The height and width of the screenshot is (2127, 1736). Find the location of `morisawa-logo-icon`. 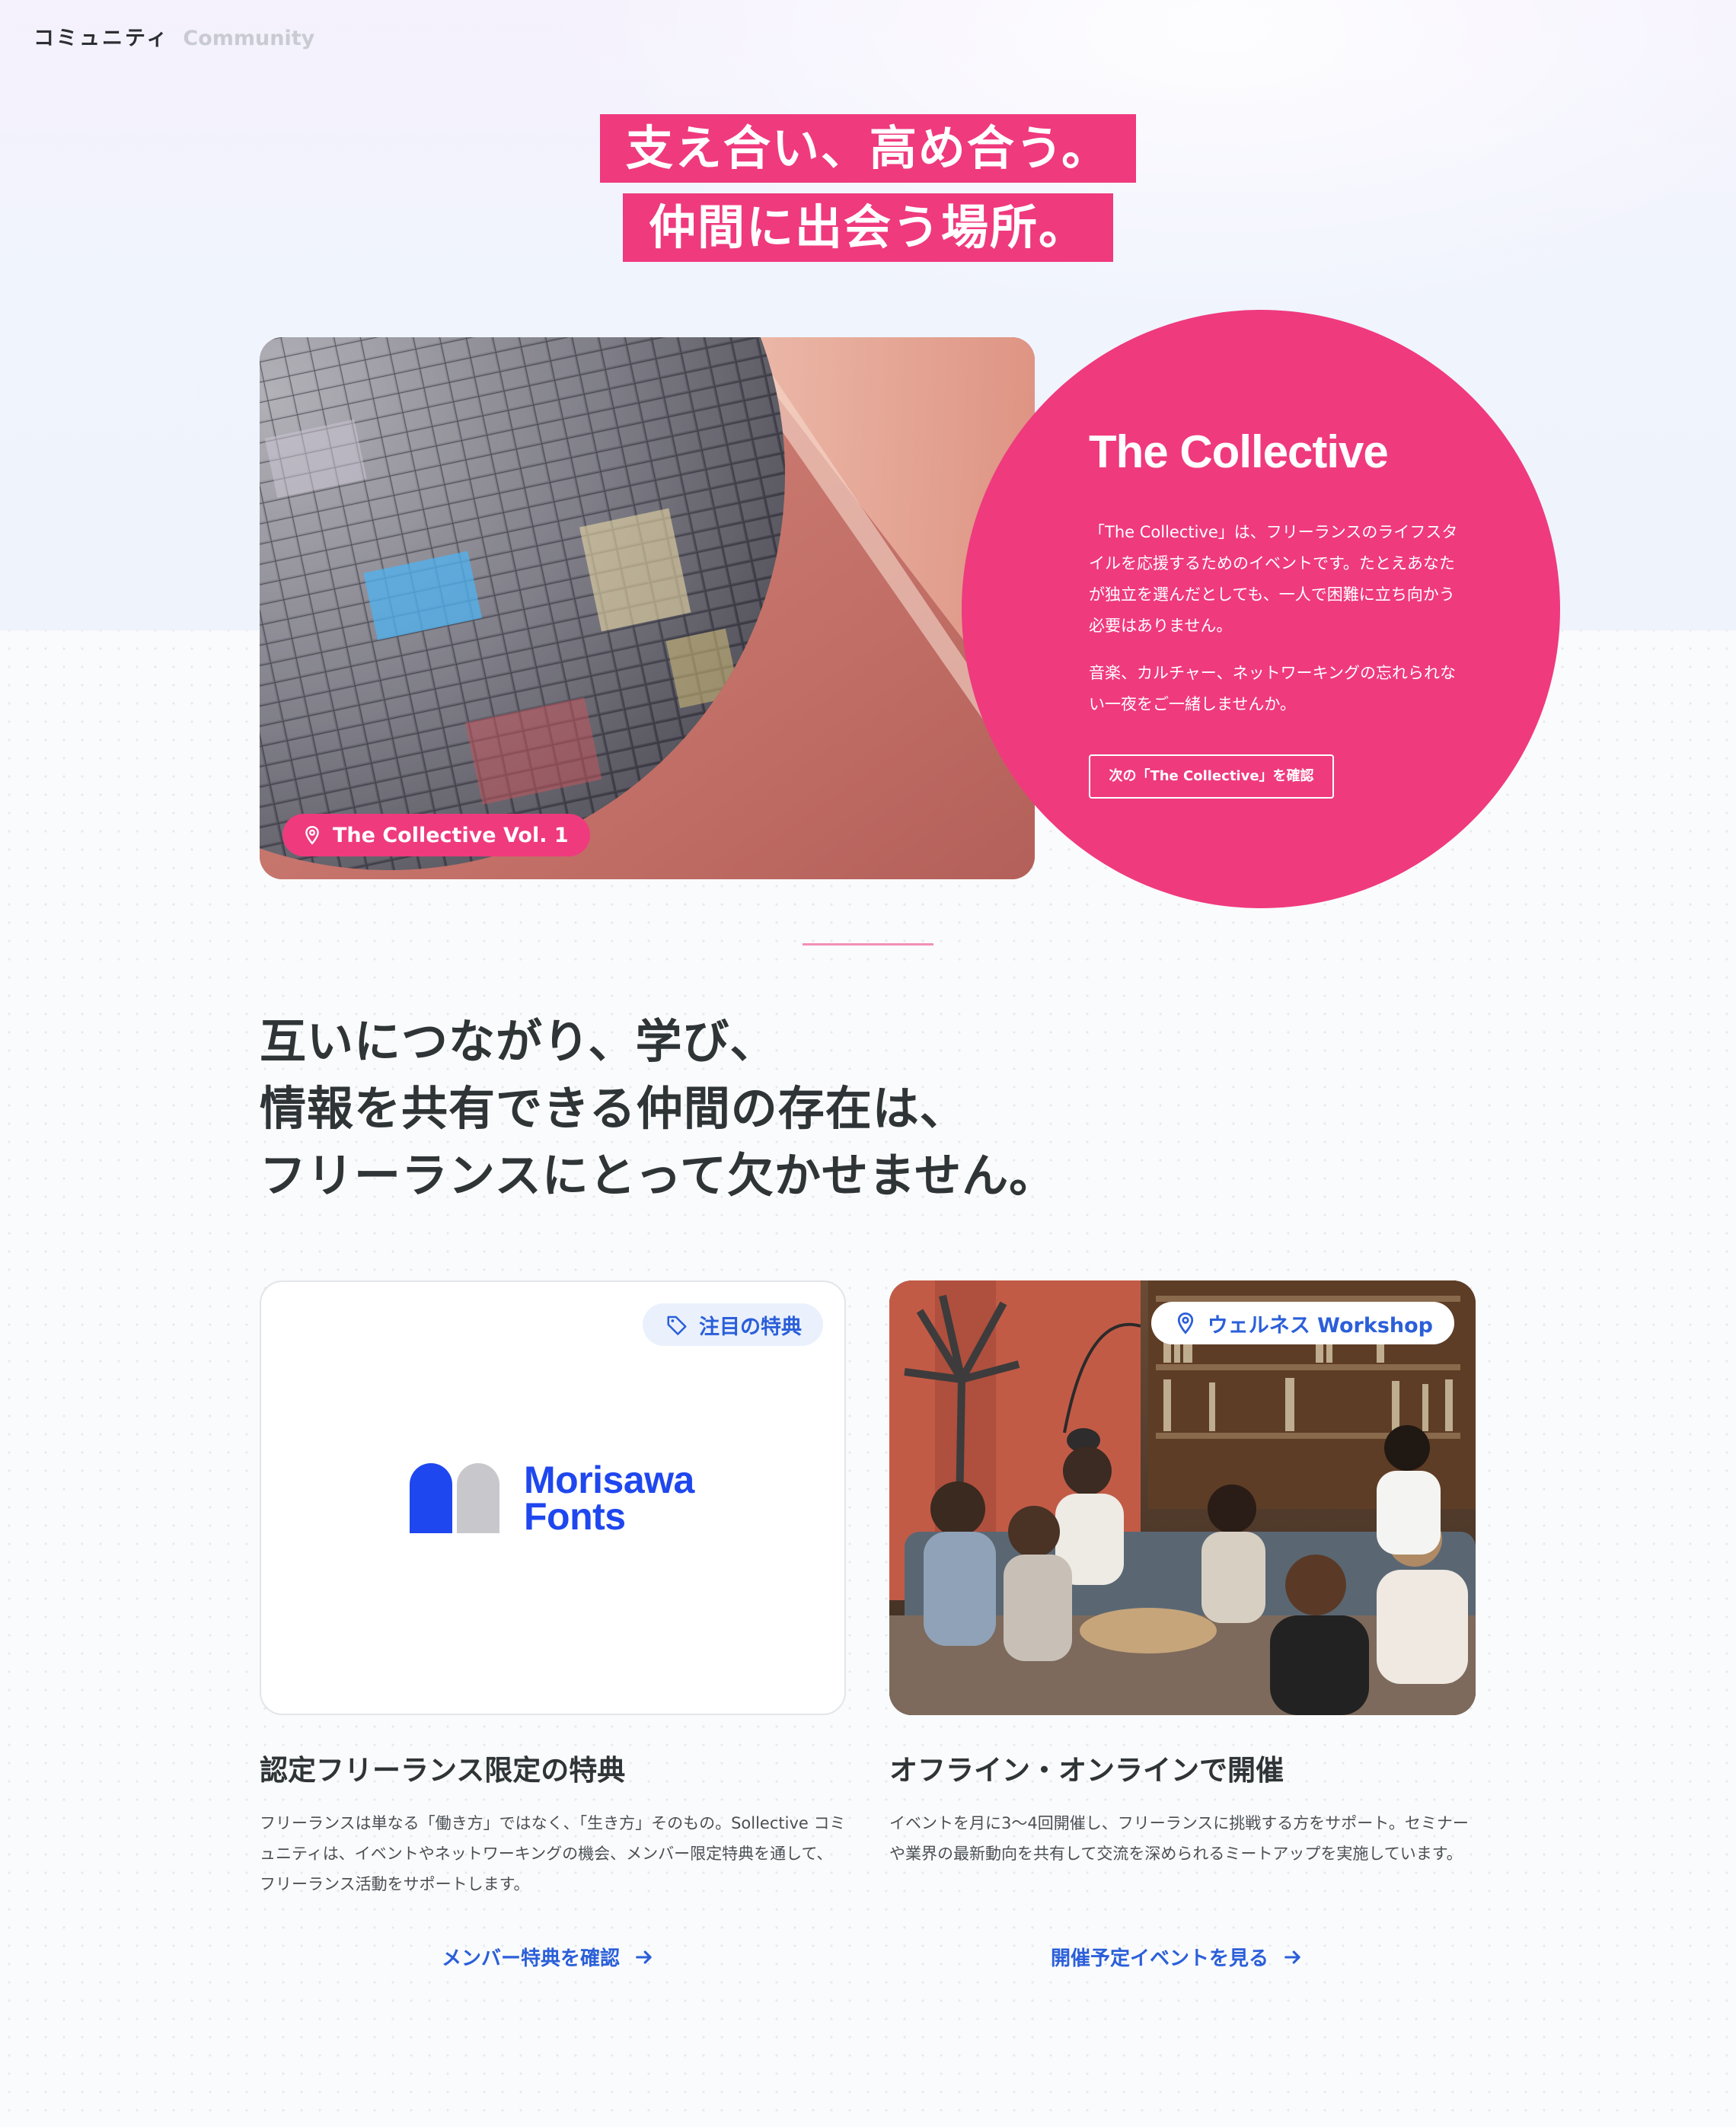

morisawa-logo-icon is located at coordinates (454, 1498).